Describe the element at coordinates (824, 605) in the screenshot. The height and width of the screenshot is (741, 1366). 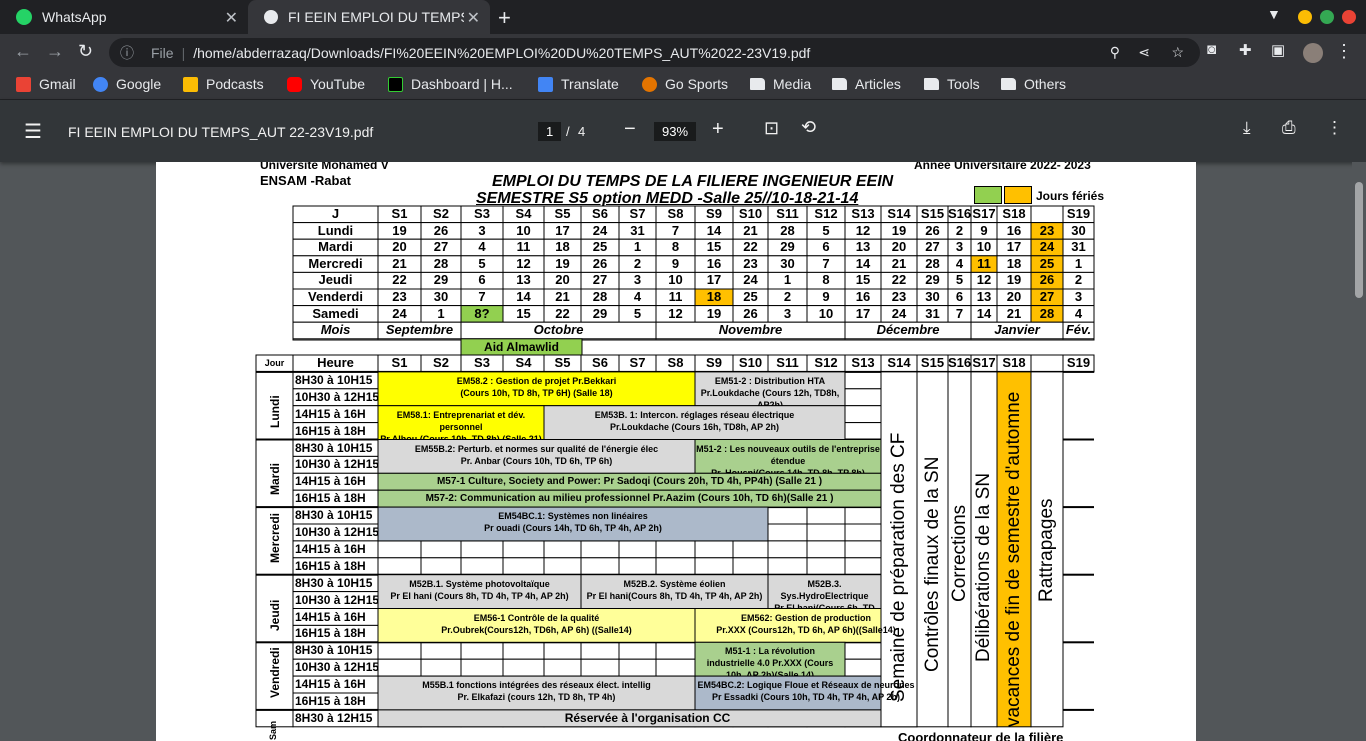
I see `course-line: Pr El hani(Cours 6h, TD 2h, TP 2h)` at that location.